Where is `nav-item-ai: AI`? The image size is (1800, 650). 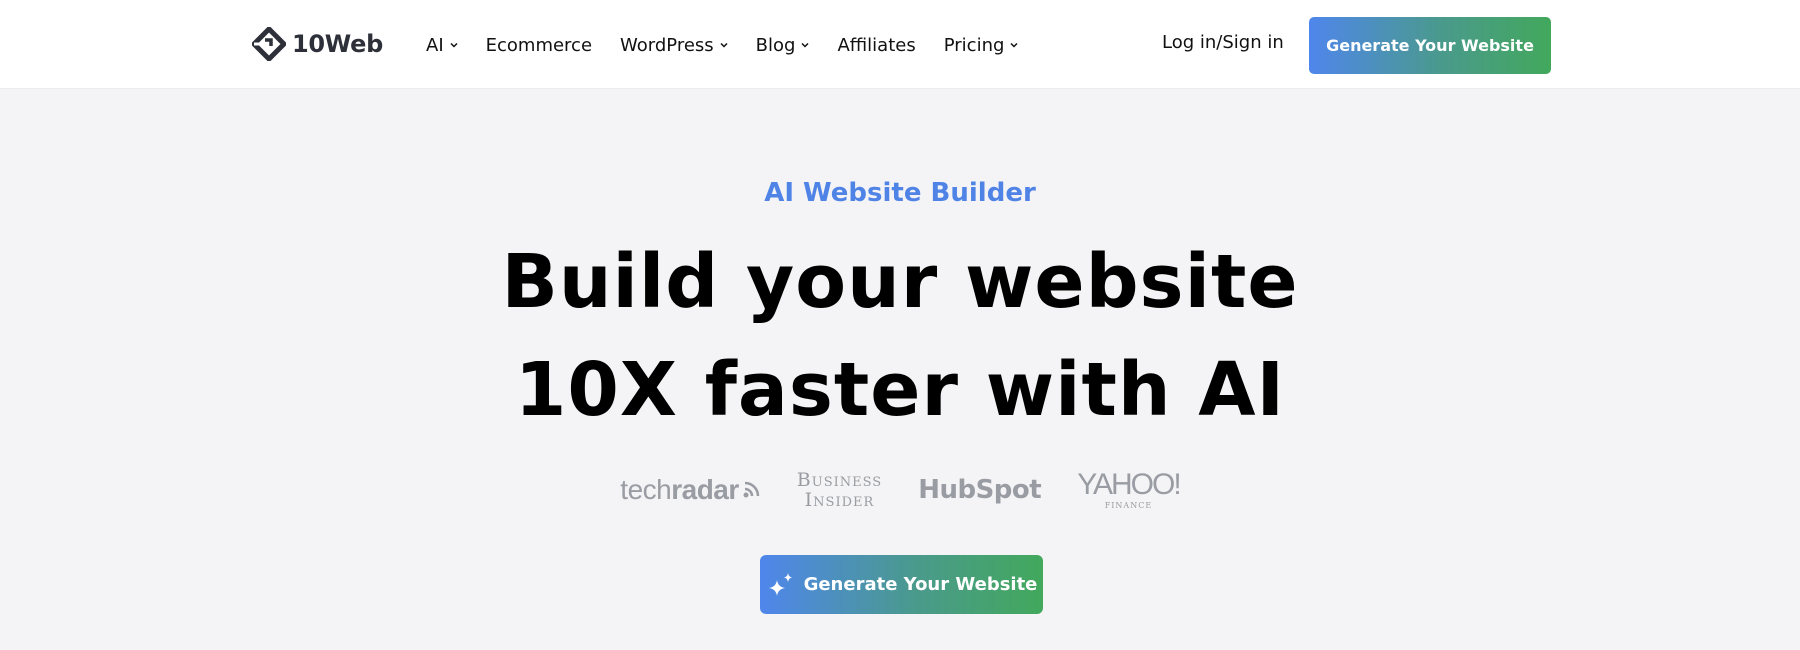
nav-item-ai: AI is located at coordinates (442, 45).